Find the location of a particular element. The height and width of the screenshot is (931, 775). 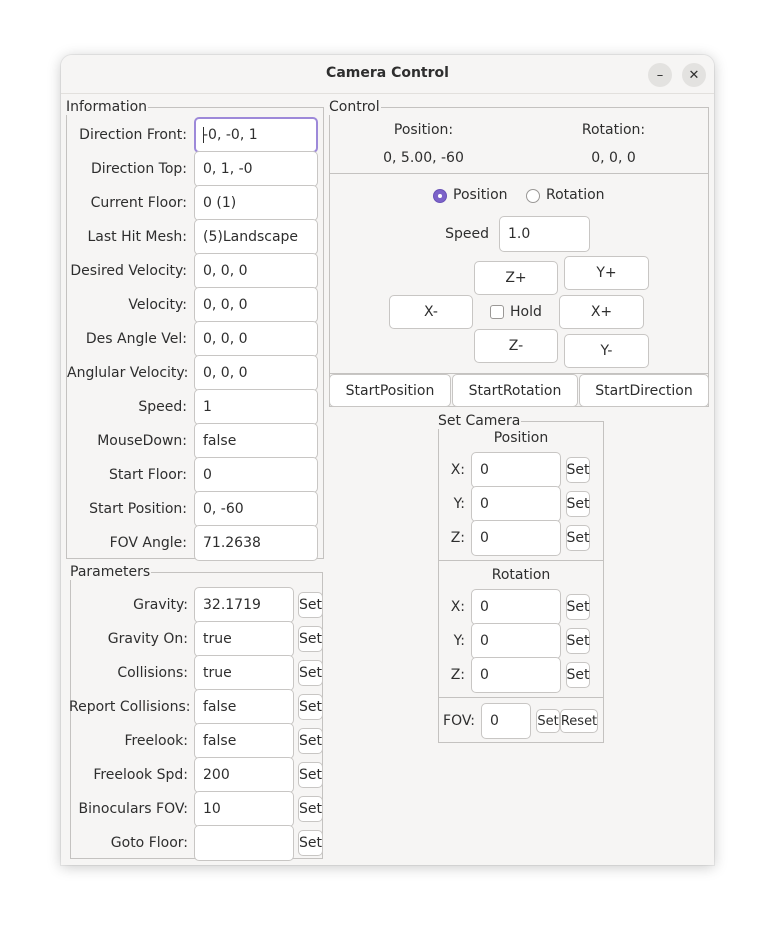

parameter-label: Collisions: is located at coordinates (152, 673).